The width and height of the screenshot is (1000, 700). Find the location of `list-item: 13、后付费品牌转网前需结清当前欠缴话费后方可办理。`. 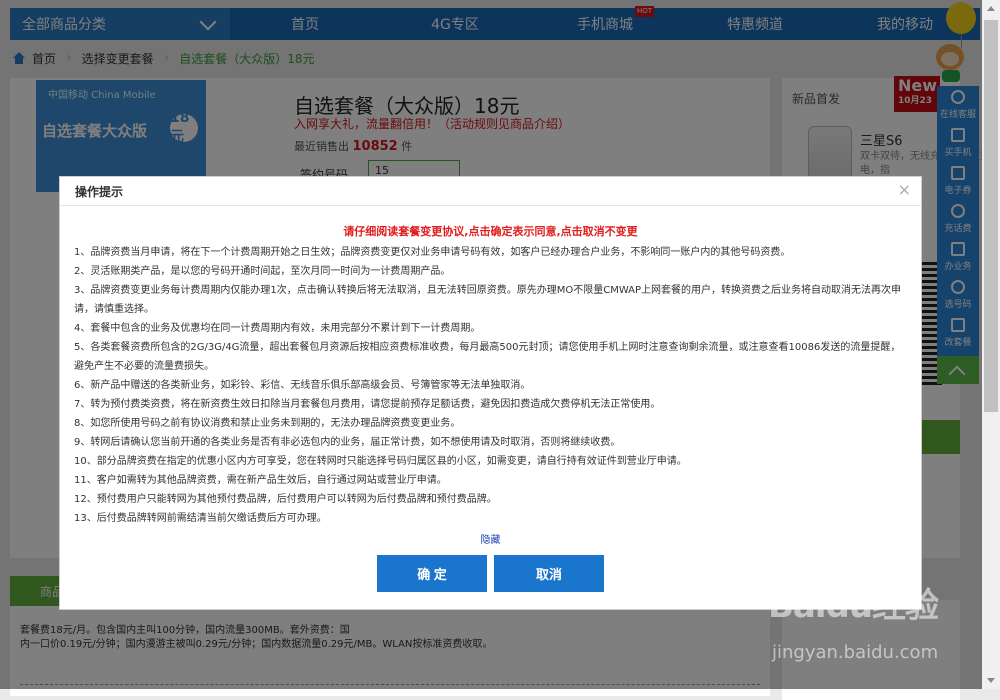

list-item: 13、后付费品牌转网前需结清当前欠缴话费后方可办理。 is located at coordinates (200, 518).